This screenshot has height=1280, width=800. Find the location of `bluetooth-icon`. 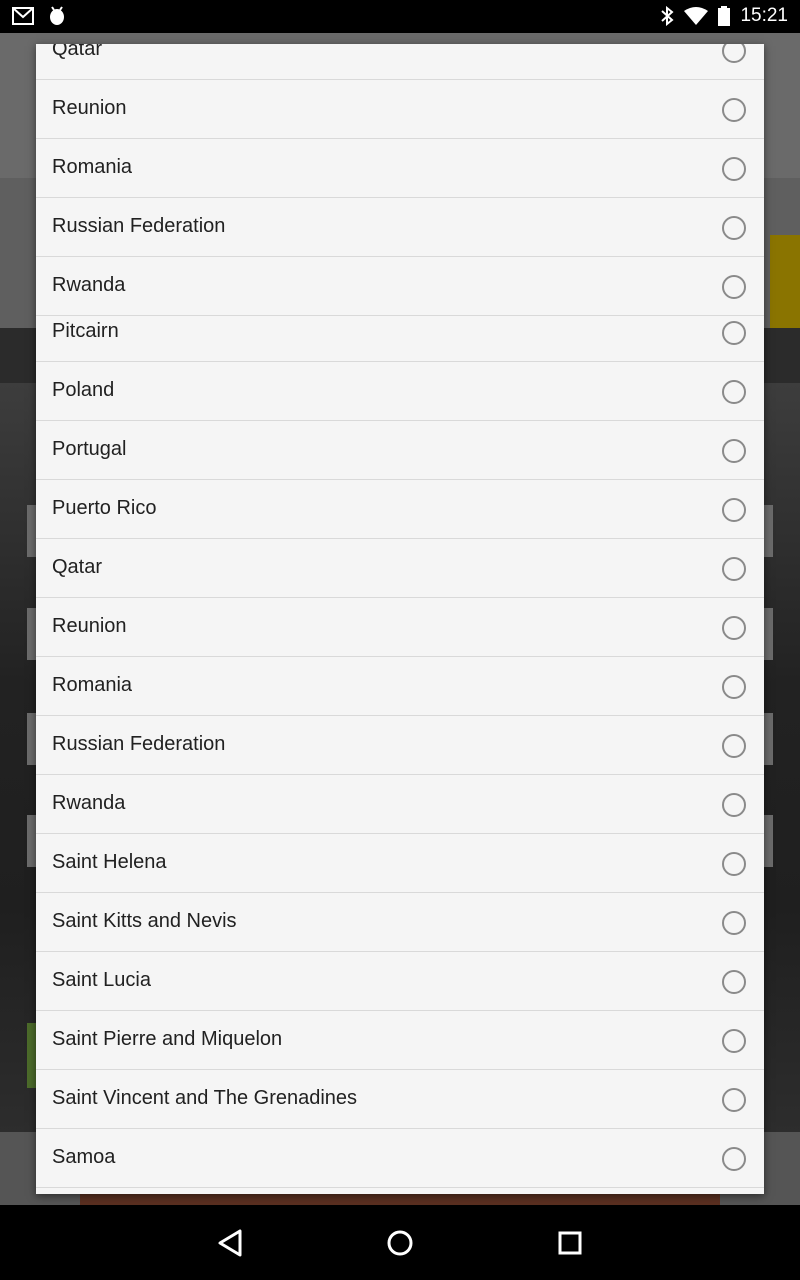

bluetooth-icon is located at coordinates (667, 16).